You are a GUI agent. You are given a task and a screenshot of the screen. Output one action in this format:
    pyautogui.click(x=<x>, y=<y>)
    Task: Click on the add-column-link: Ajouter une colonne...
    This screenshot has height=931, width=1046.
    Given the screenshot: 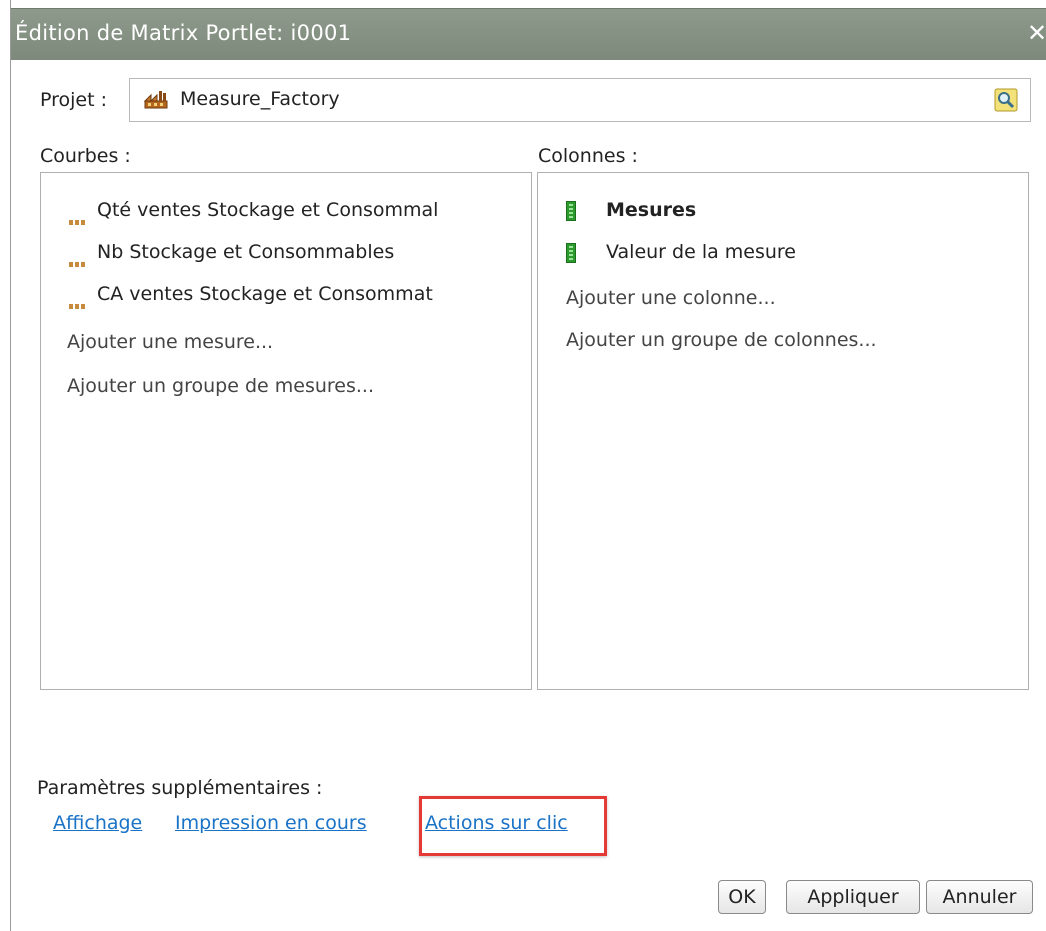 What is the action you would take?
    pyautogui.click(x=780, y=300)
    